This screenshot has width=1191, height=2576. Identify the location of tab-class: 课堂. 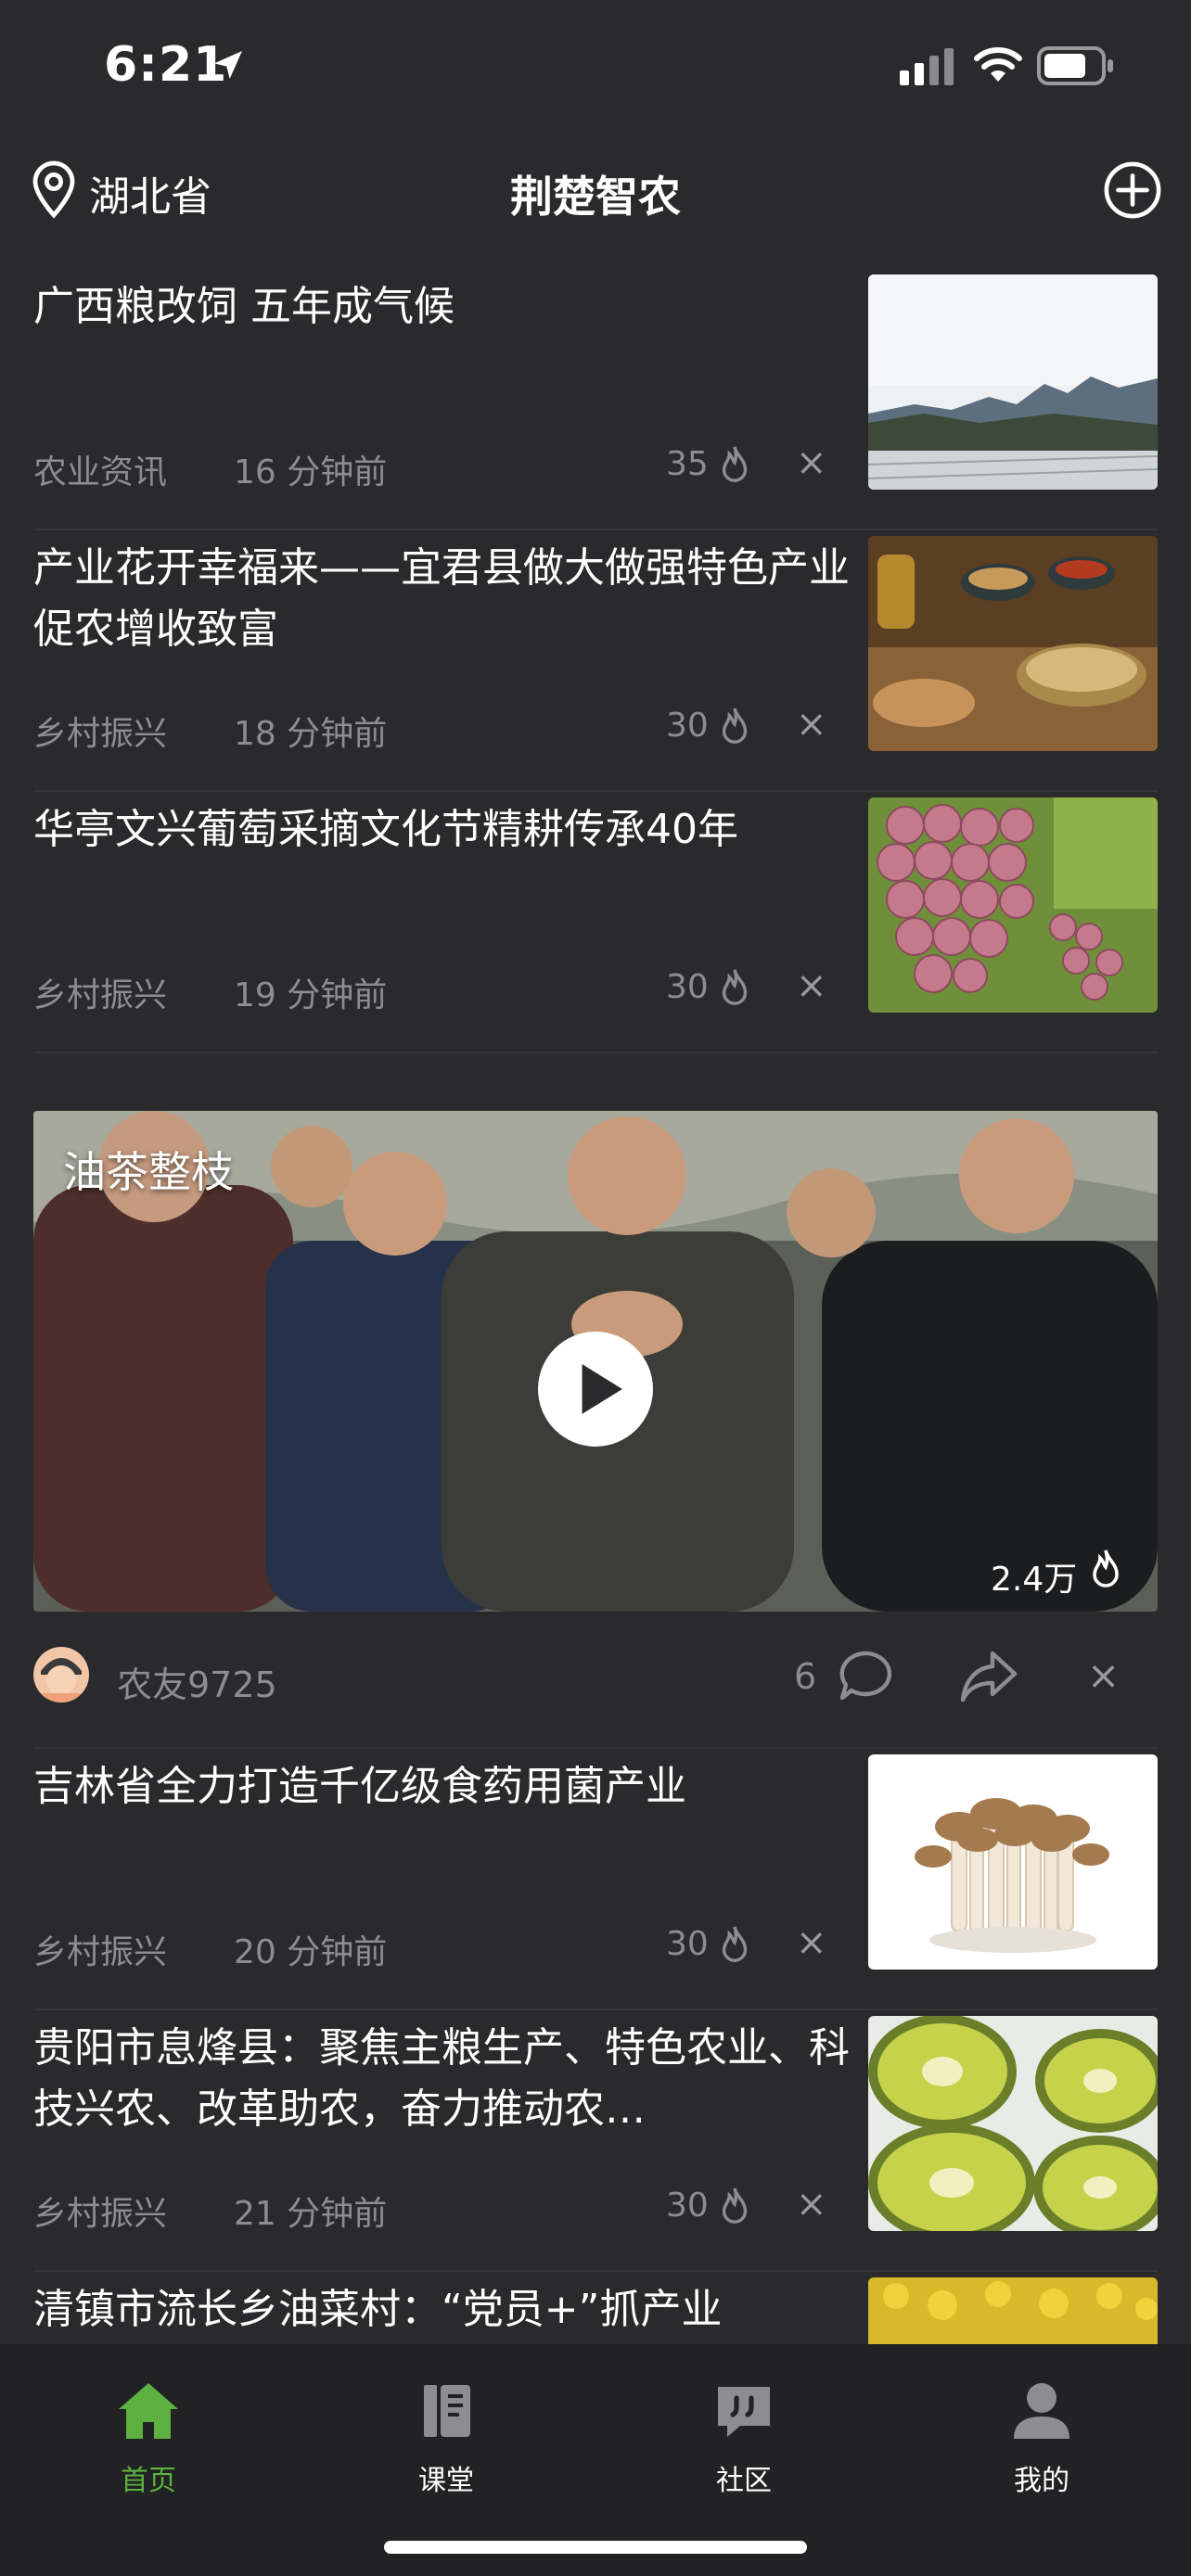
(446, 2438).